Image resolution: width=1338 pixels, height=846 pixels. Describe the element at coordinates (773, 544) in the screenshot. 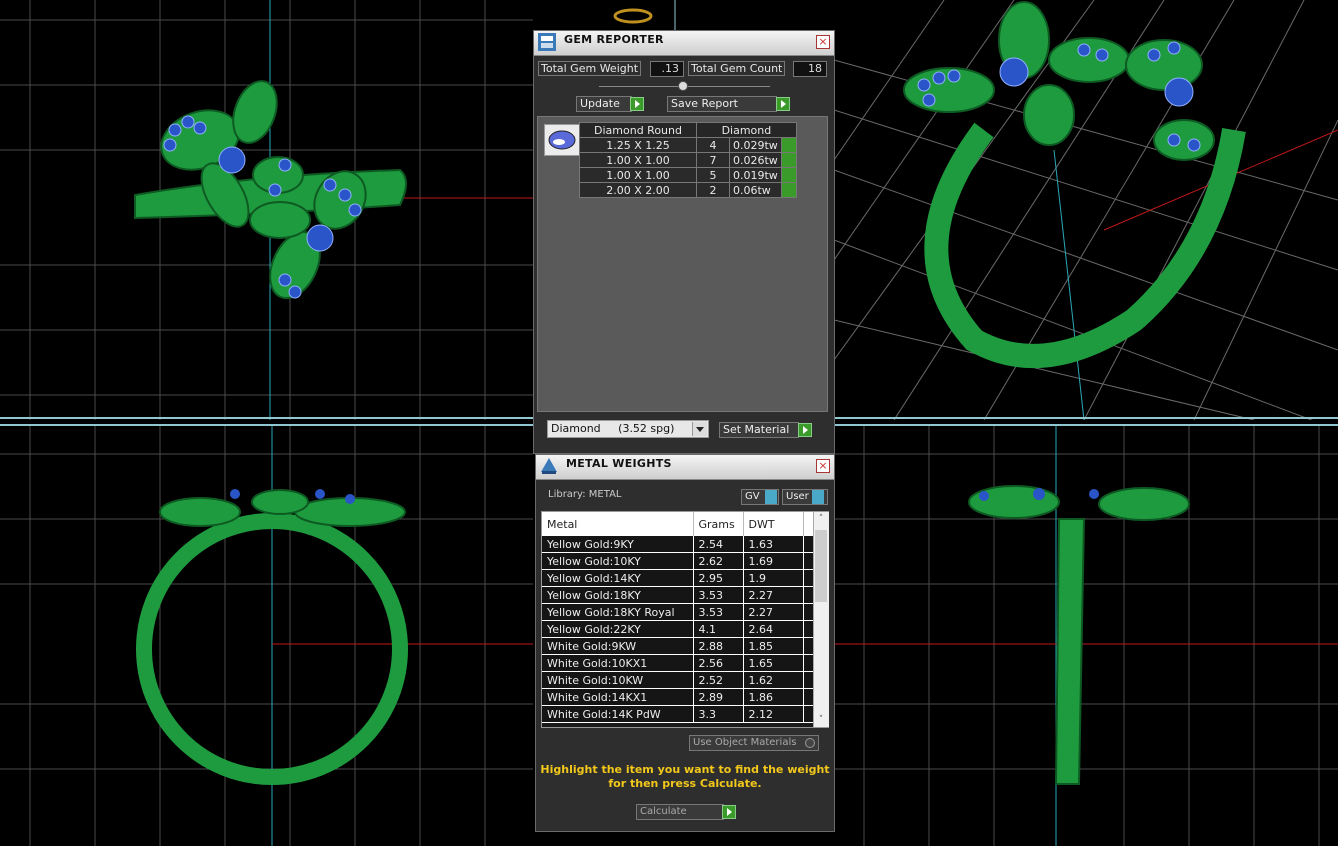

I see `metal-dwt: 1.63` at that location.